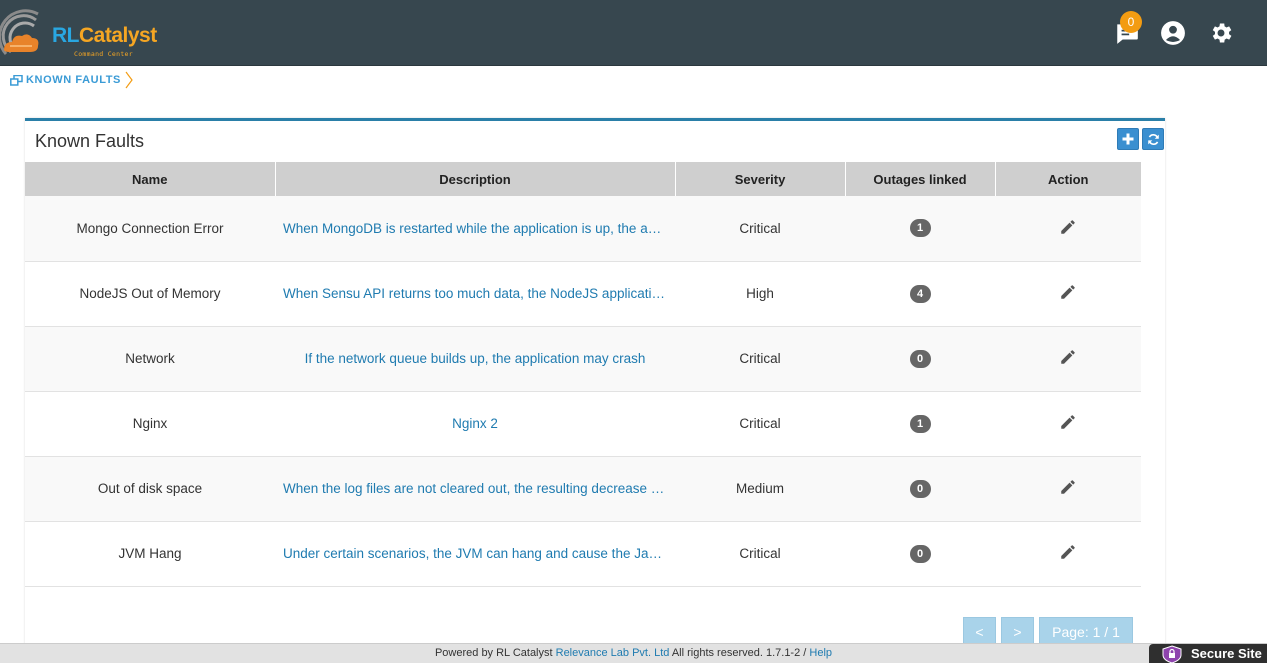  Describe the element at coordinates (1221, 33) in the screenshot. I see `settings-gear-icon` at that location.